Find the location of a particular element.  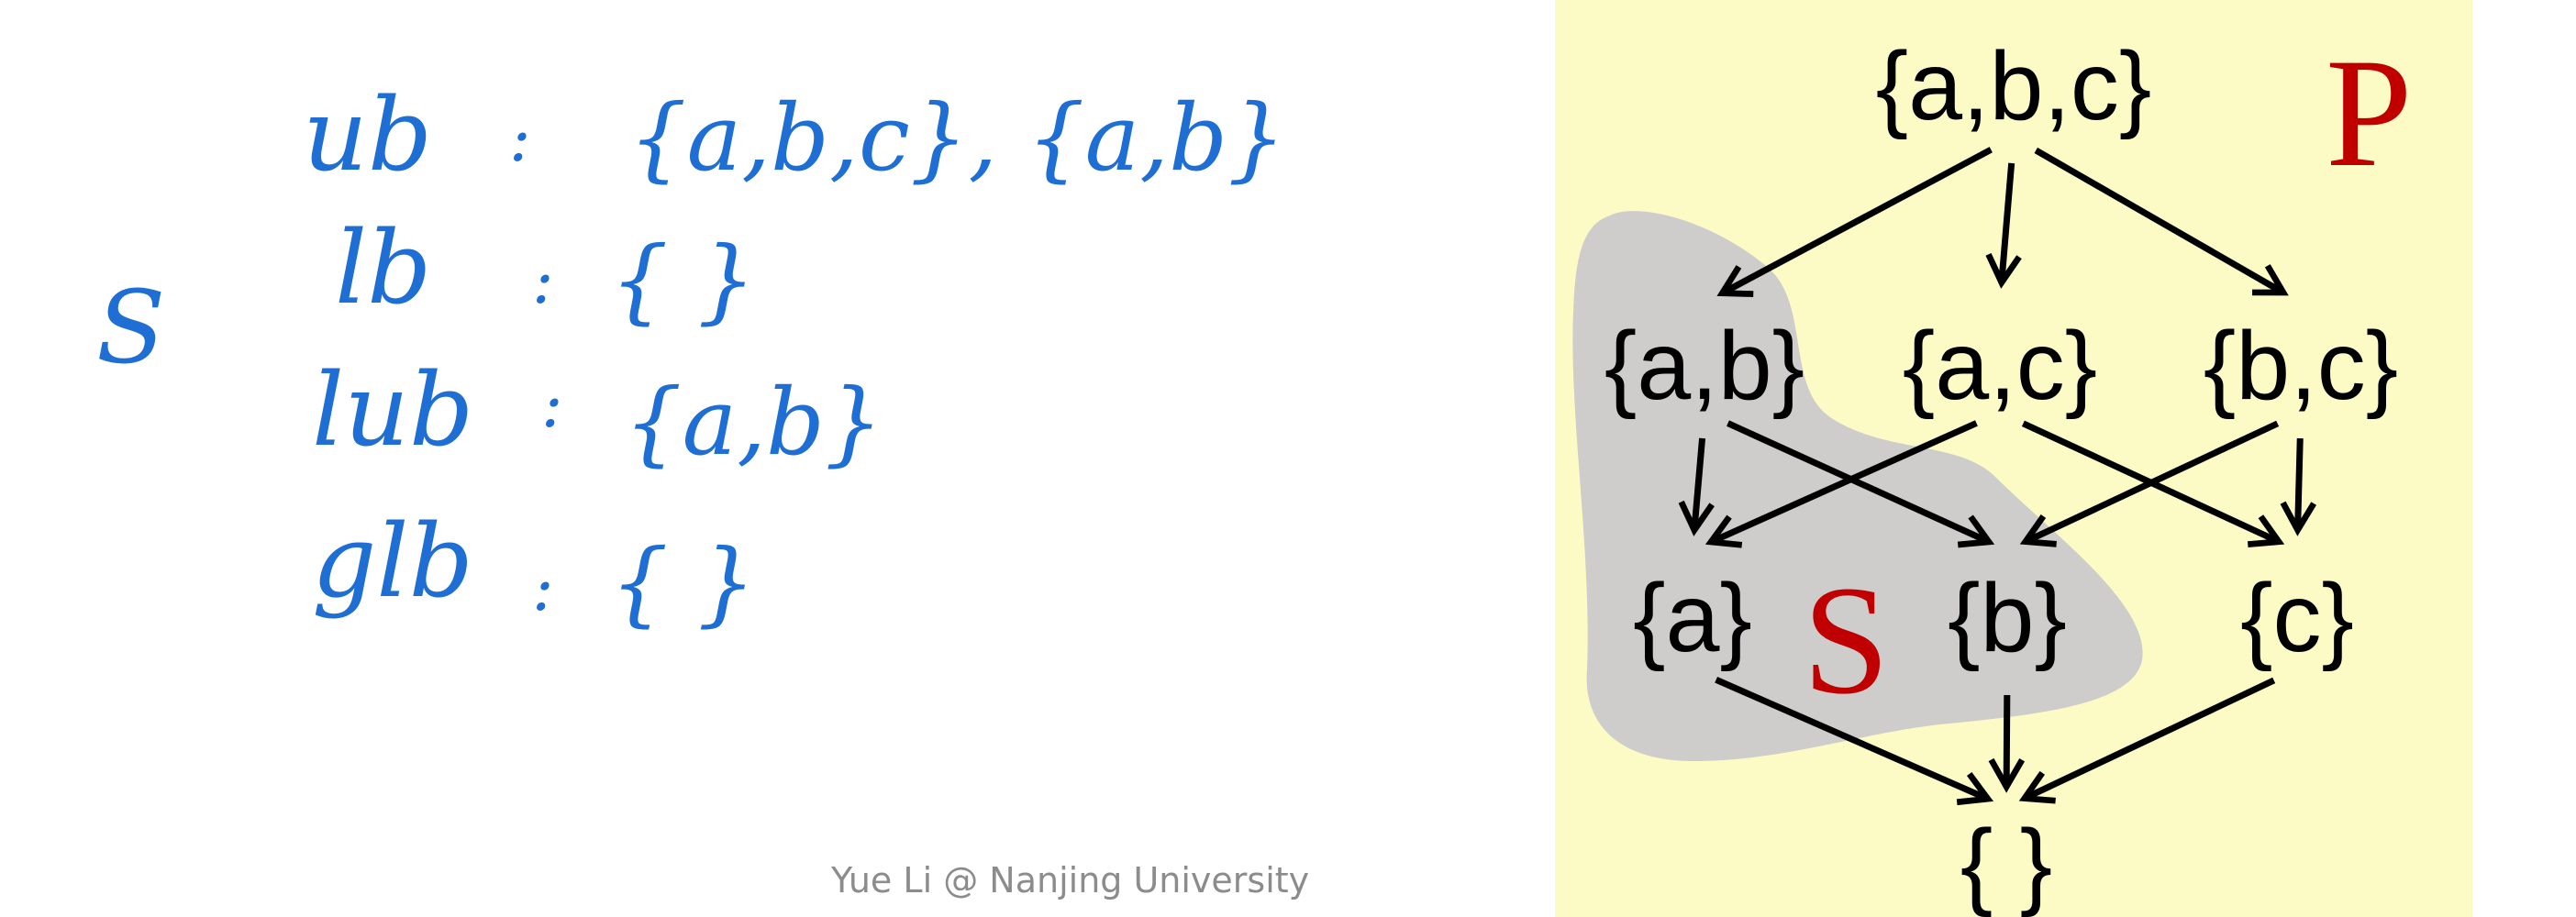

subset-label-s: S is located at coordinates (1846, 640).